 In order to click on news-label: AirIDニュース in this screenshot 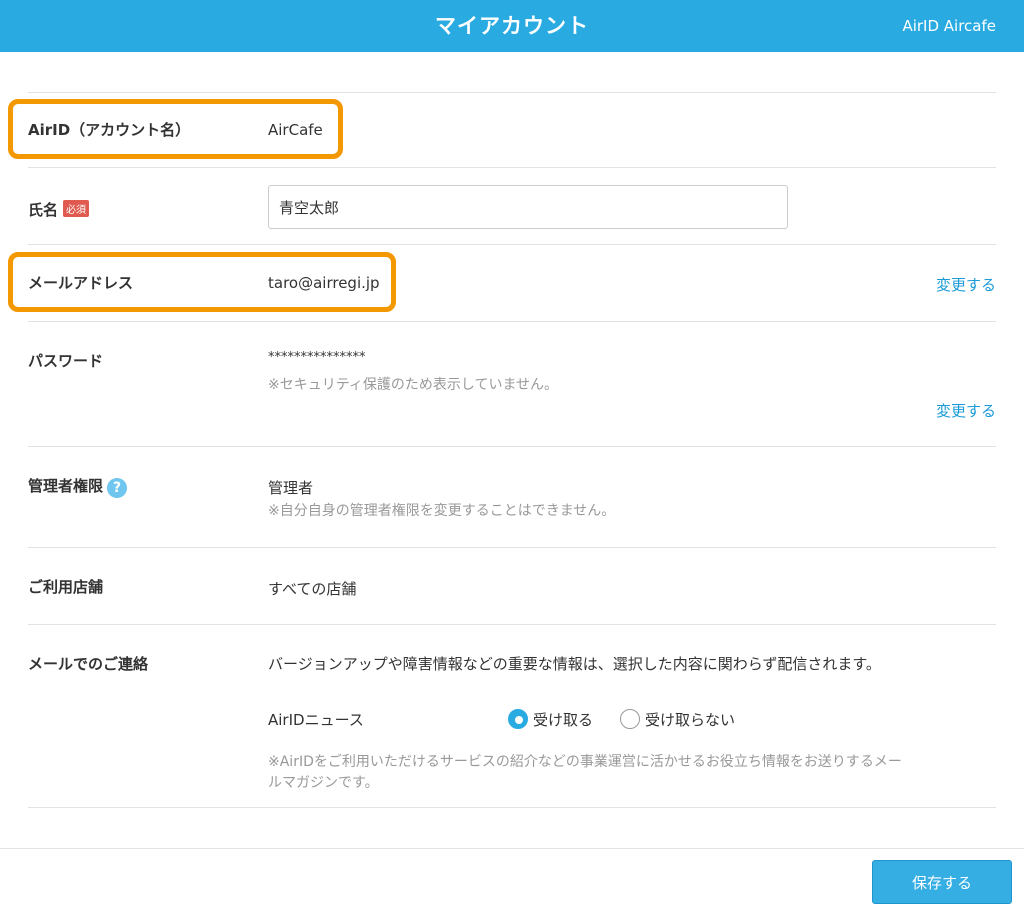, I will do `click(316, 720)`.